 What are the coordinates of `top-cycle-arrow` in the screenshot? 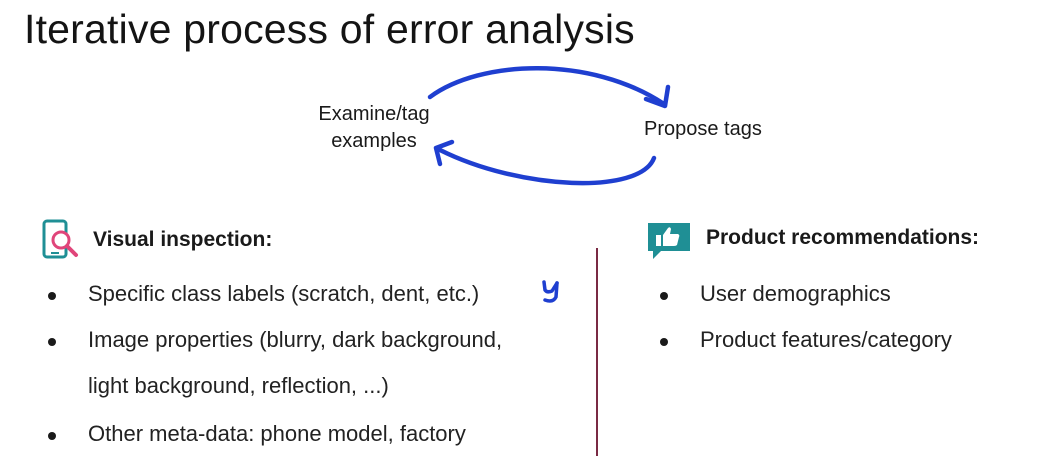 It's located at (547, 86).